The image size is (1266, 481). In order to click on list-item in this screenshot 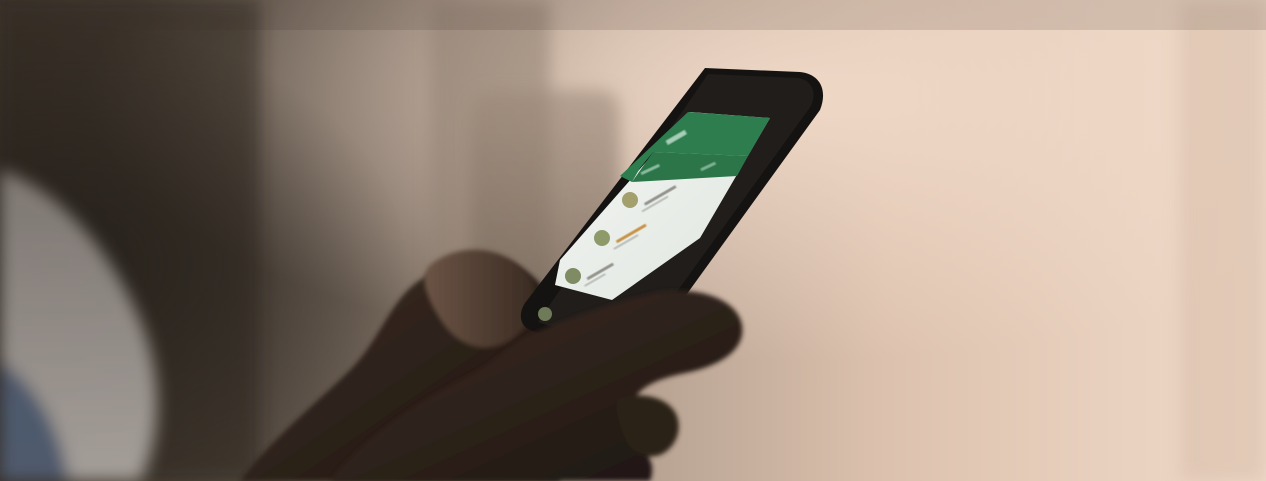, I will do `click(545, 314)`.